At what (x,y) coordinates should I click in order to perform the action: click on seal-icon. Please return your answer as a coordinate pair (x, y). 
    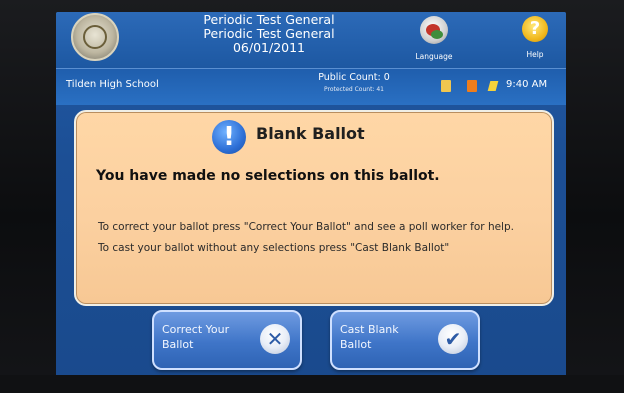
    Looking at the image, I should click on (95, 37).